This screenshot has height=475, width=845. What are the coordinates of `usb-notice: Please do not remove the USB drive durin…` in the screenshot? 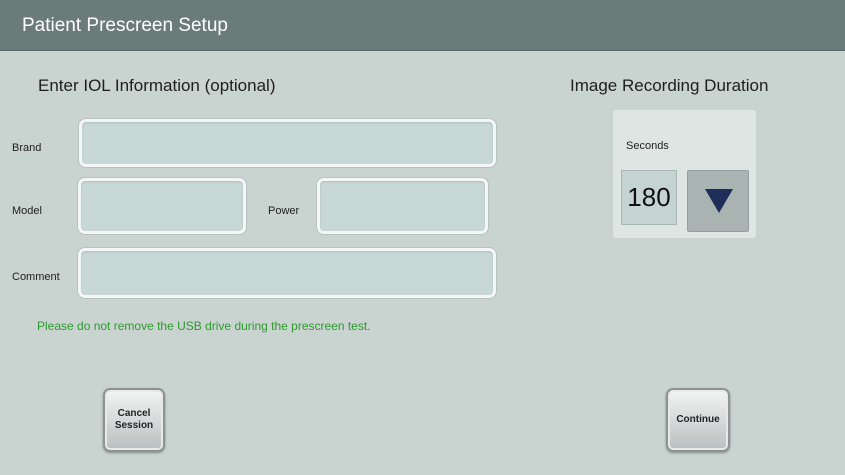 It's located at (204, 326).